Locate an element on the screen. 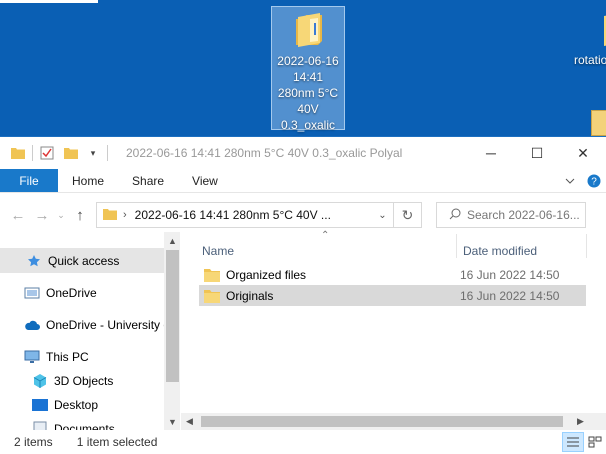  sidebar-item-label: Documents is located at coordinates (84, 426).